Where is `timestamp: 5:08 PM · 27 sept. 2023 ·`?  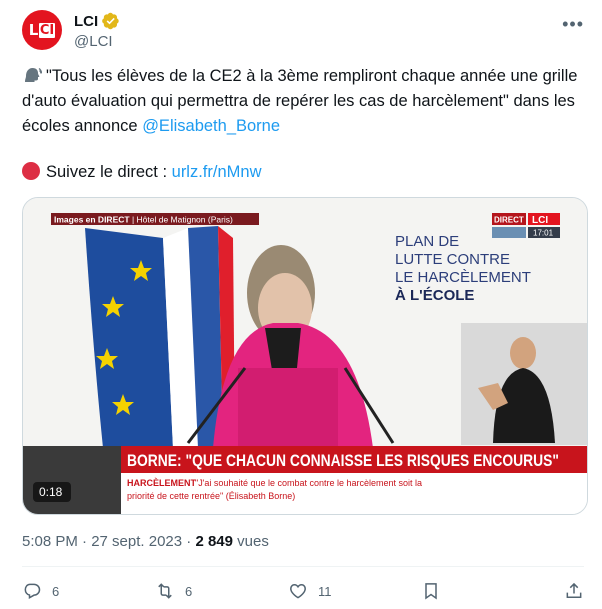
timestamp: 5:08 PM · 27 sept. 2023 · is located at coordinates (108, 541).